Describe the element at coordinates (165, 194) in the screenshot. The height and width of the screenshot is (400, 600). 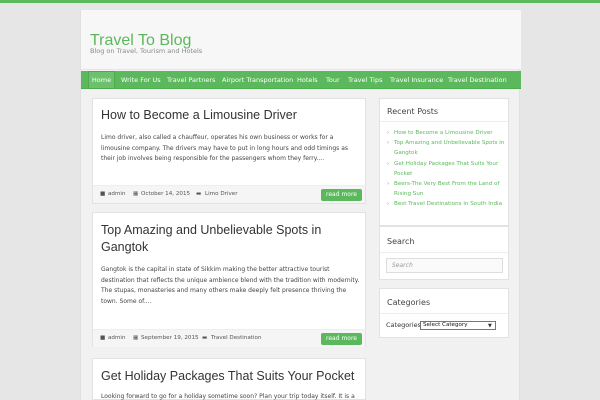
I see `post-date: October 14, 2015` at that location.